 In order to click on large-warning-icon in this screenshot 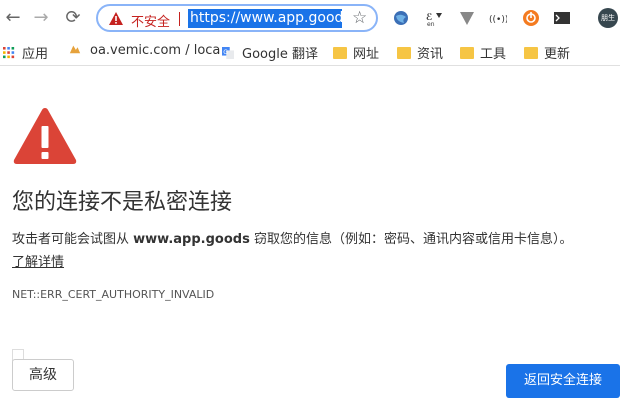, I will do `click(45, 136)`.